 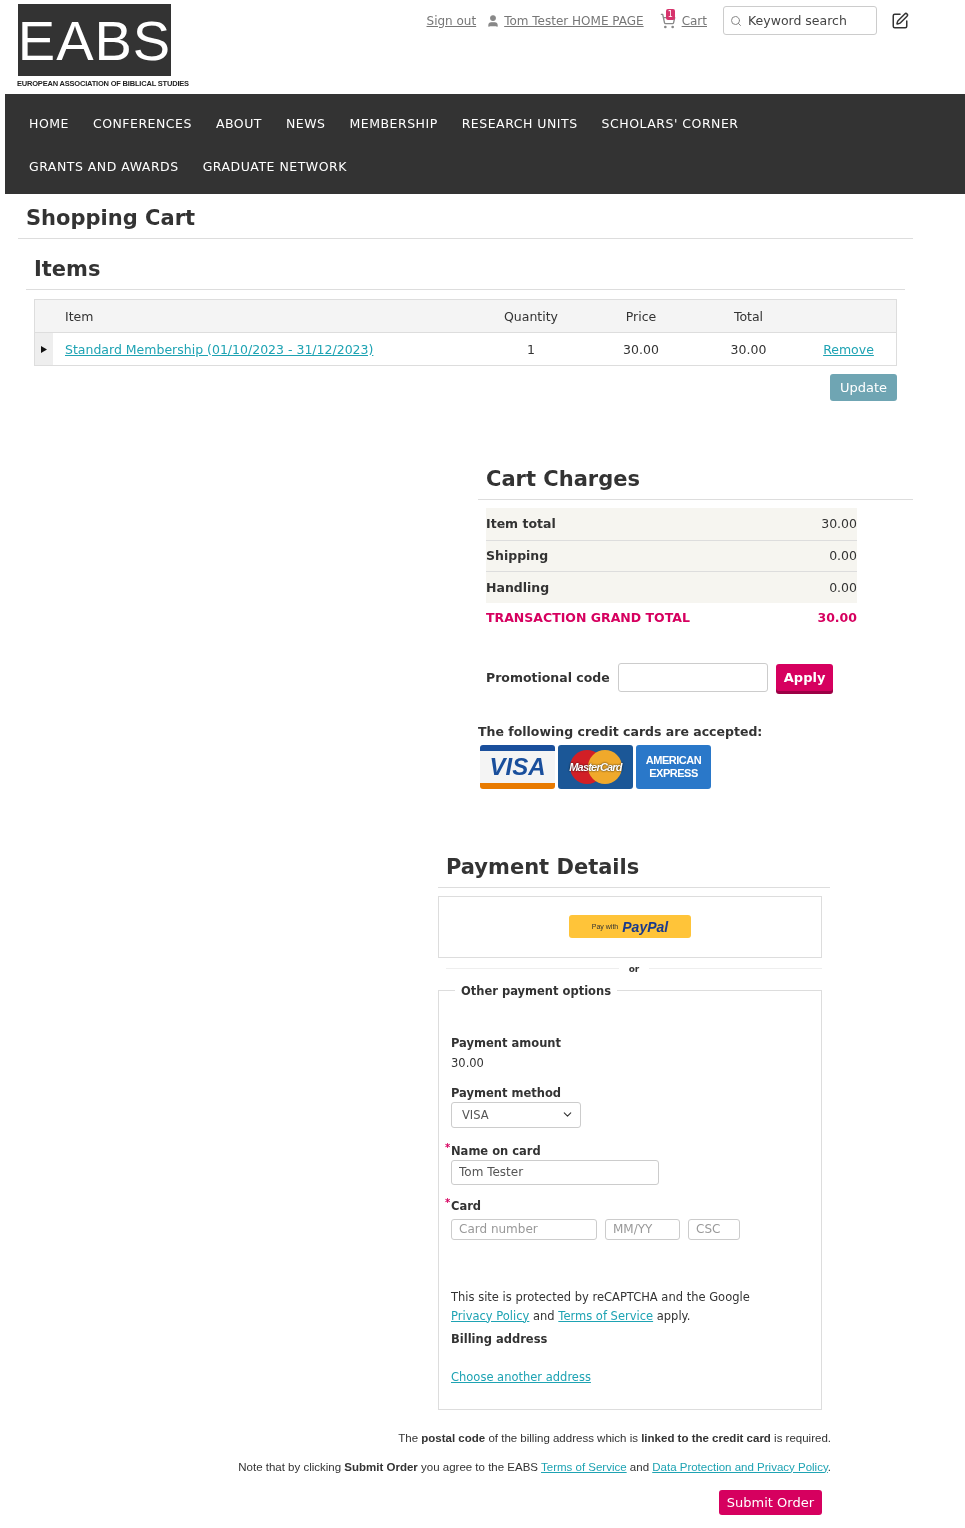 I want to click on sign-out-link: Sign out, so click(x=451, y=21).